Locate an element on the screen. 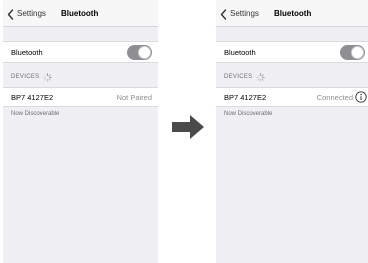  info-icon is located at coordinates (361, 97).